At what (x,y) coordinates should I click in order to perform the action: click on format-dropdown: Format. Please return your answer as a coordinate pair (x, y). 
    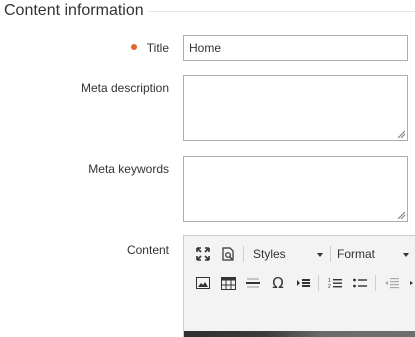
    Looking at the image, I should click on (374, 254).